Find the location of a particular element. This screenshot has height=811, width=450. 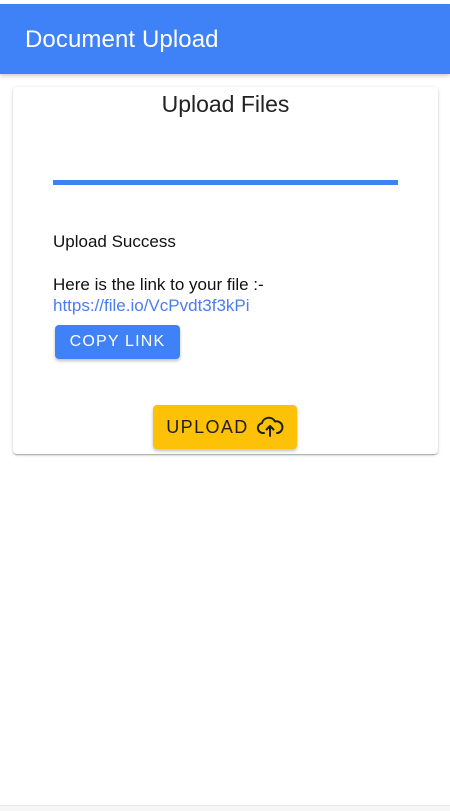

card-title: Upload Files is located at coordinates (225, 104).